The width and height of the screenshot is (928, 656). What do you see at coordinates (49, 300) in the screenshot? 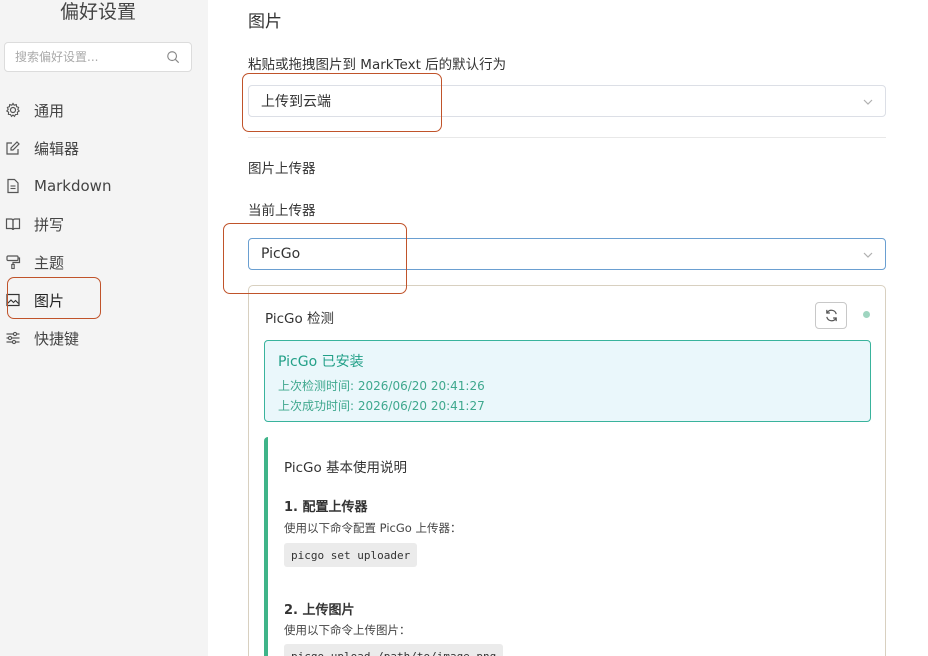
I see `sidebar-item-label: 图片` at bounding box center [49, 300].